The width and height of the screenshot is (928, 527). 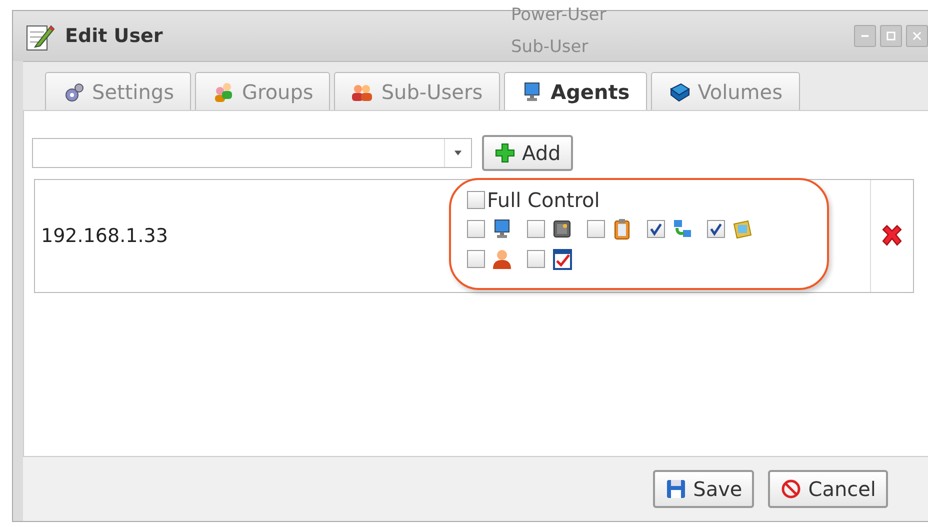 I want to click on table-cell-text: 192.168.1.33, so click(x=104, y=236).